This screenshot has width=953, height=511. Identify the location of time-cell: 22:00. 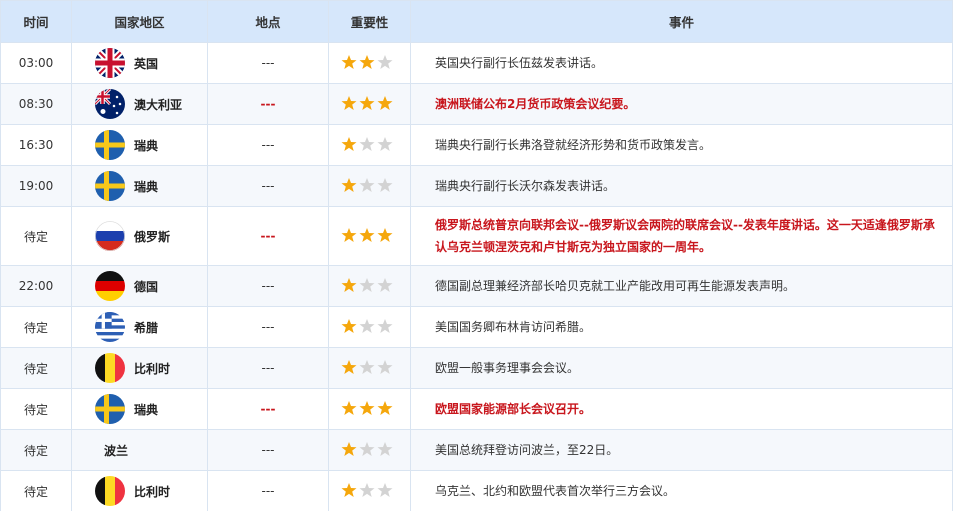
(36, 286).